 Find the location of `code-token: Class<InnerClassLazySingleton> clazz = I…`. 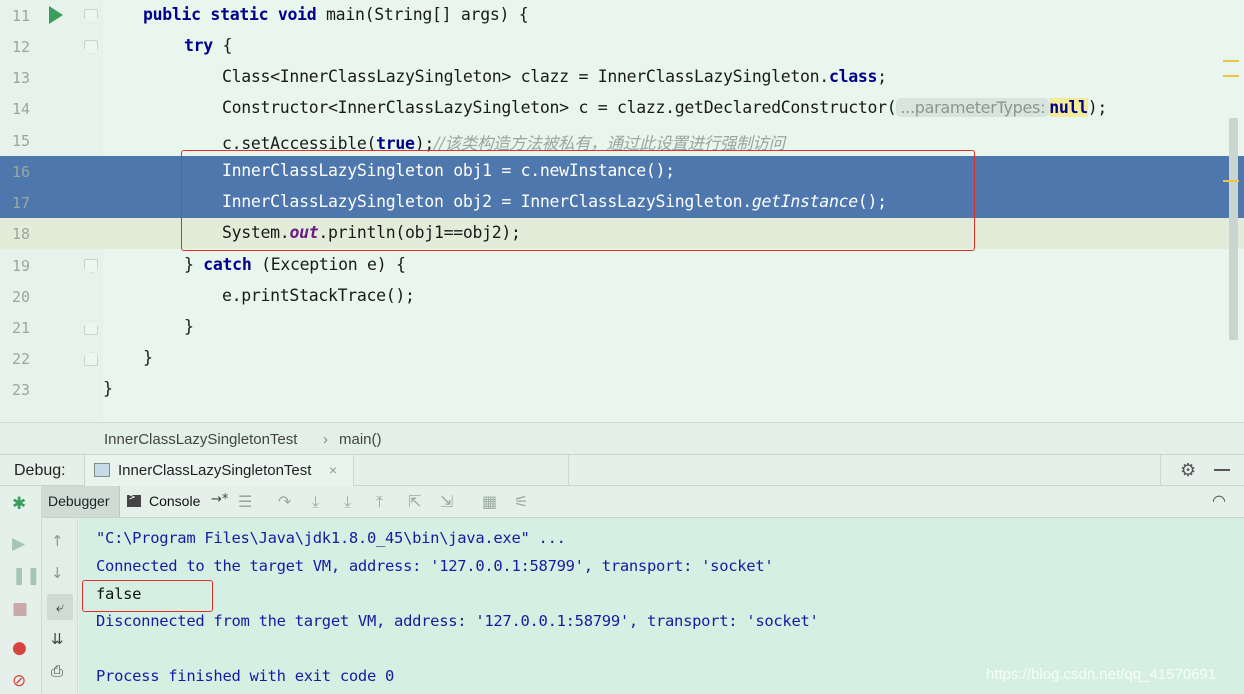

code-token: Class<InnerClassLazySingleton> clazz = I… is located at coordinates (525, 76).